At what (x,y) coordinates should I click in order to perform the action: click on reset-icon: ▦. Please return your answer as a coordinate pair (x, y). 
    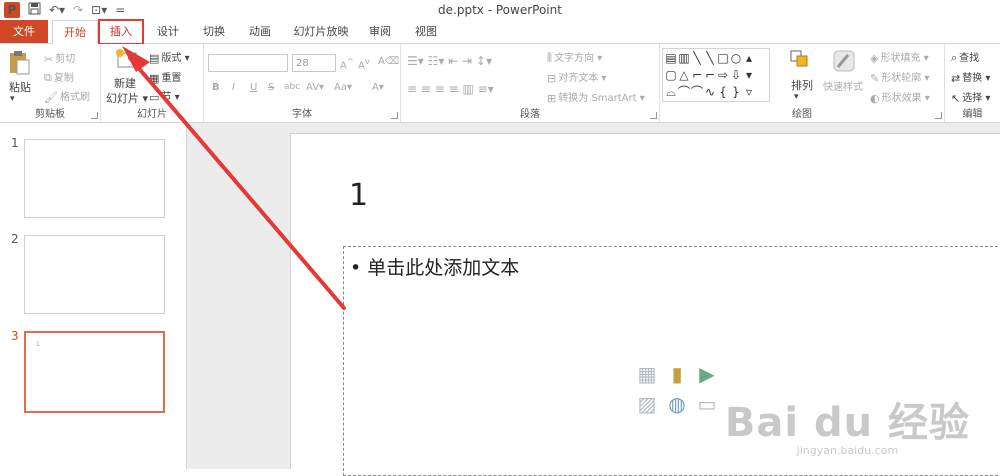
    Looking at the image, I should click on (154, 78).